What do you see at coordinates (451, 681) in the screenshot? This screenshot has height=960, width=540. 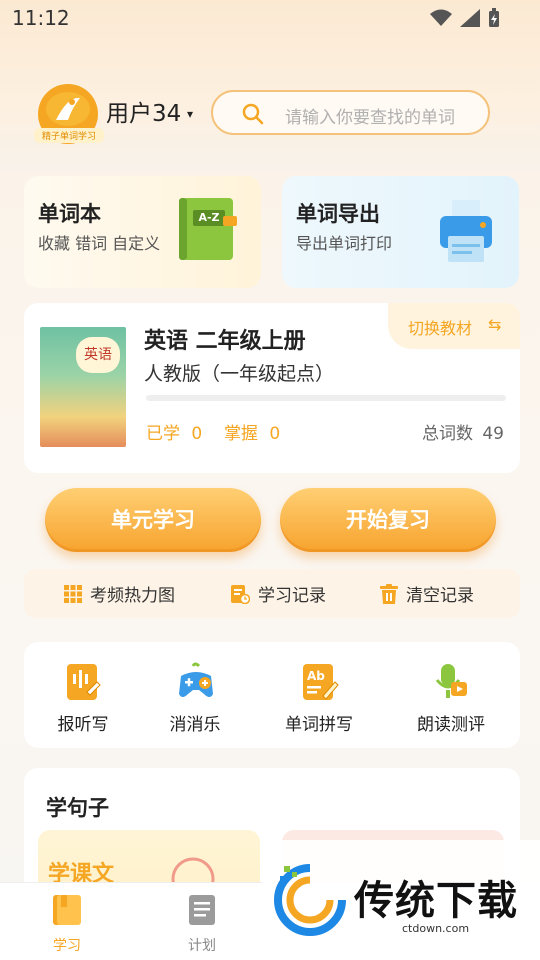 I see `microphone-icon` at bounding box center [451, 681].